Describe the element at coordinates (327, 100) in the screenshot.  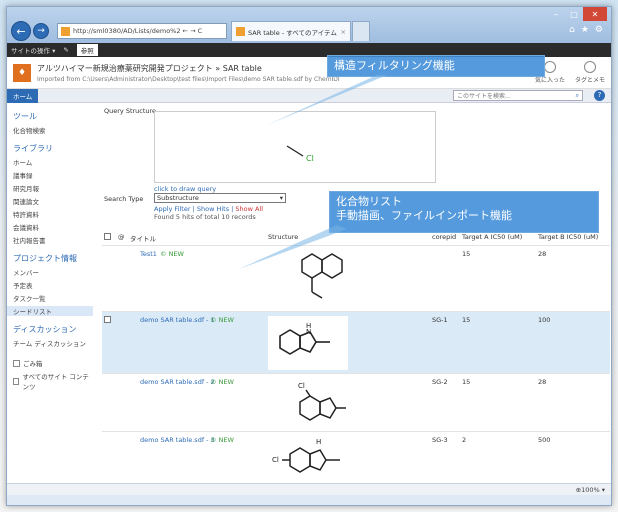
I see `callout-pointer-filter` at that location.